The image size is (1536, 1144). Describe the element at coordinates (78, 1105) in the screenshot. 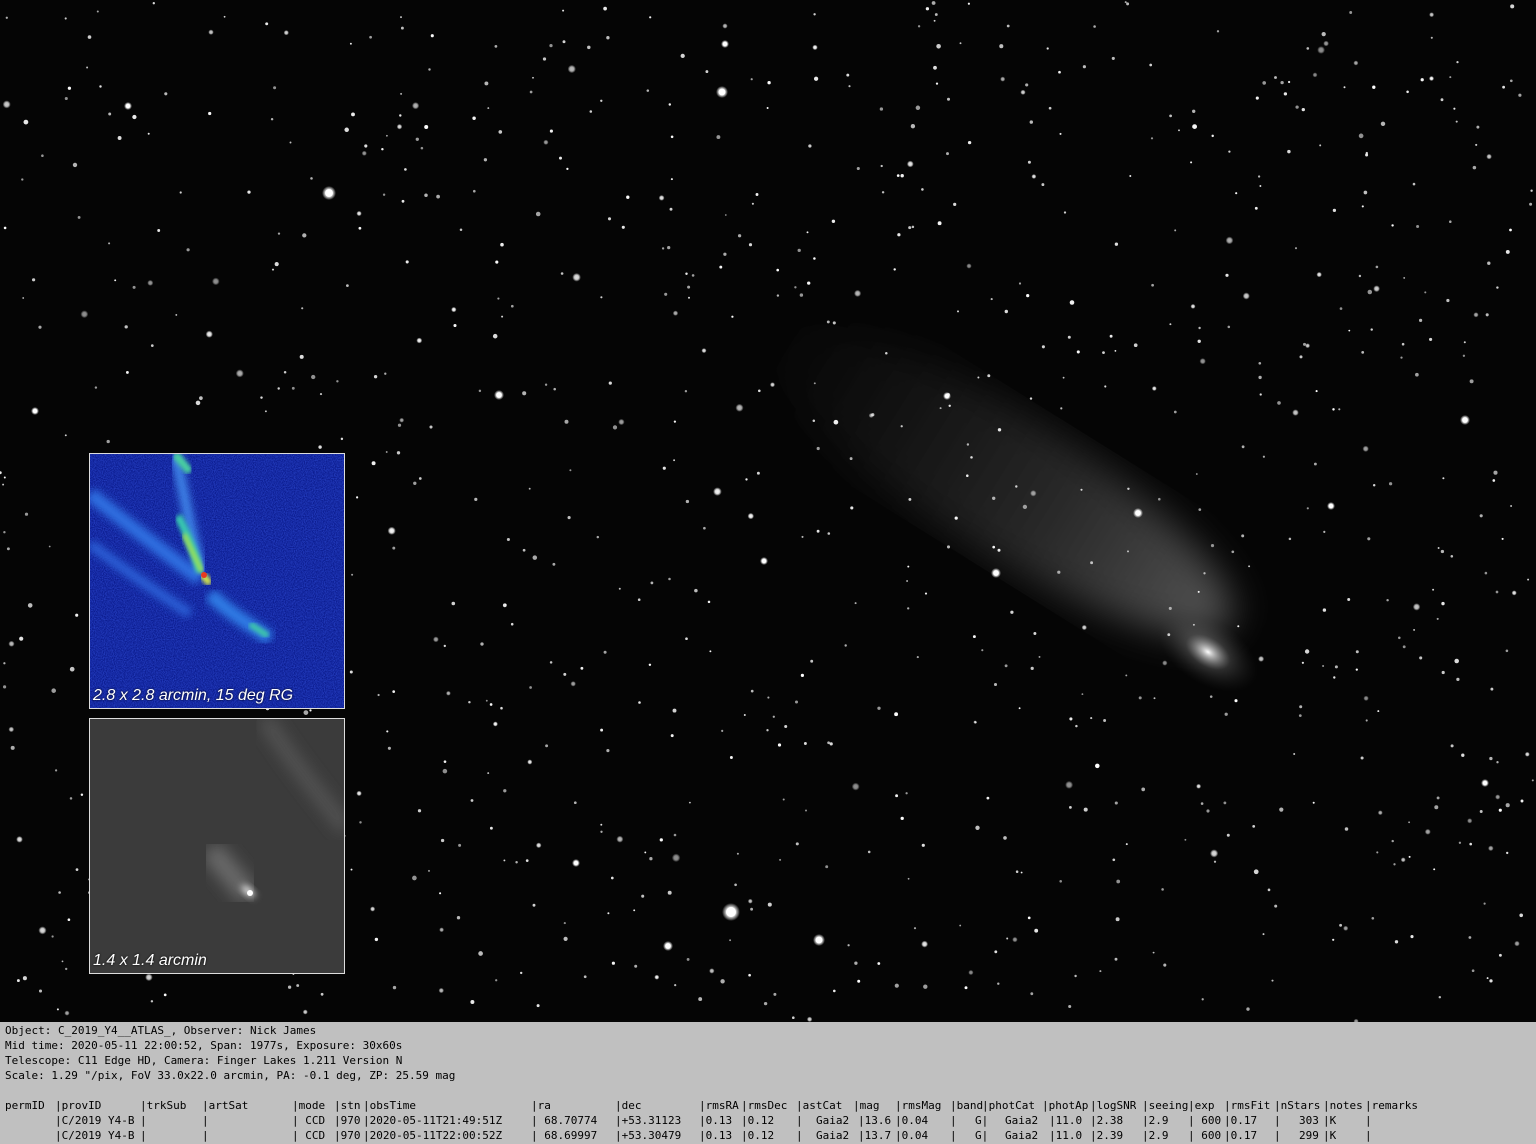

I see `table-cell: |provID` at that location.